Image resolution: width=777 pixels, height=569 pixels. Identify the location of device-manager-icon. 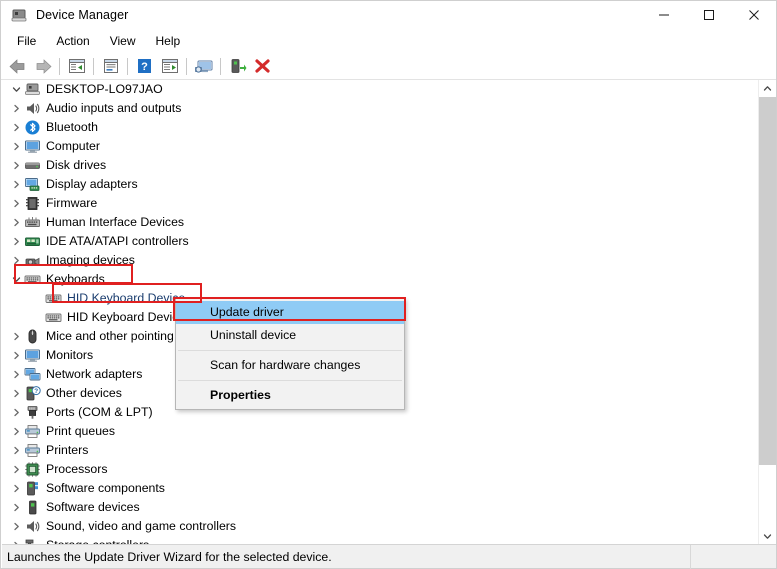
(19, 15).